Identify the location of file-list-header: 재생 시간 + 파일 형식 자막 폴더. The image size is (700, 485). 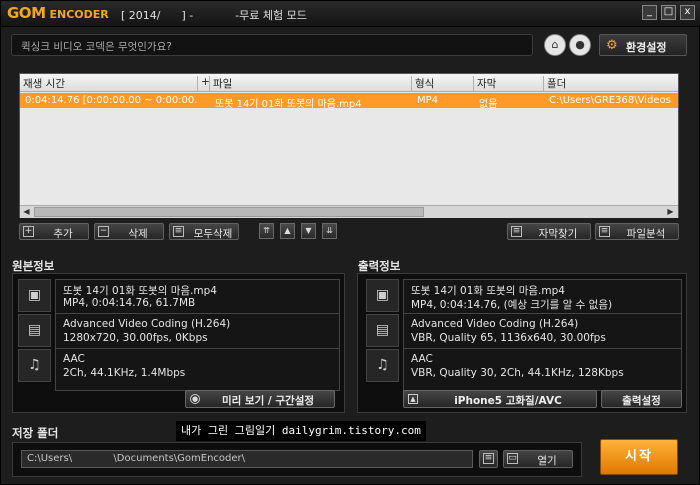
(349, 83).